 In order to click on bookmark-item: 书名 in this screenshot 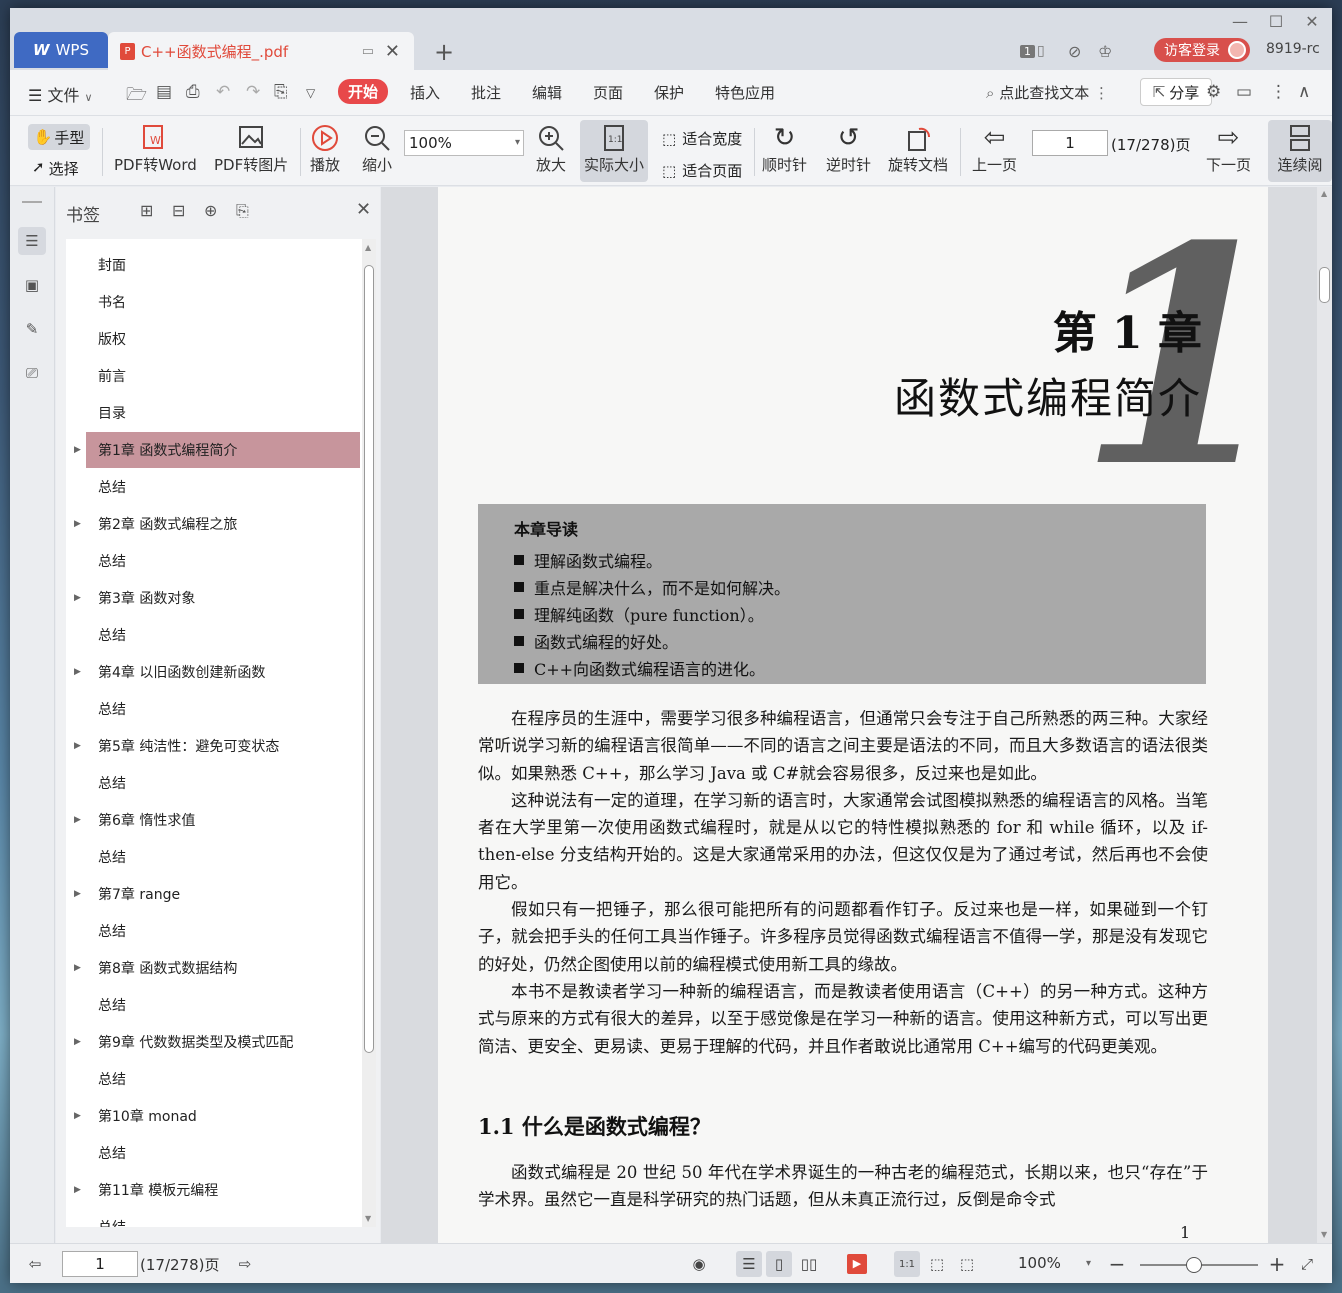, I will do `click(223, 302)`.